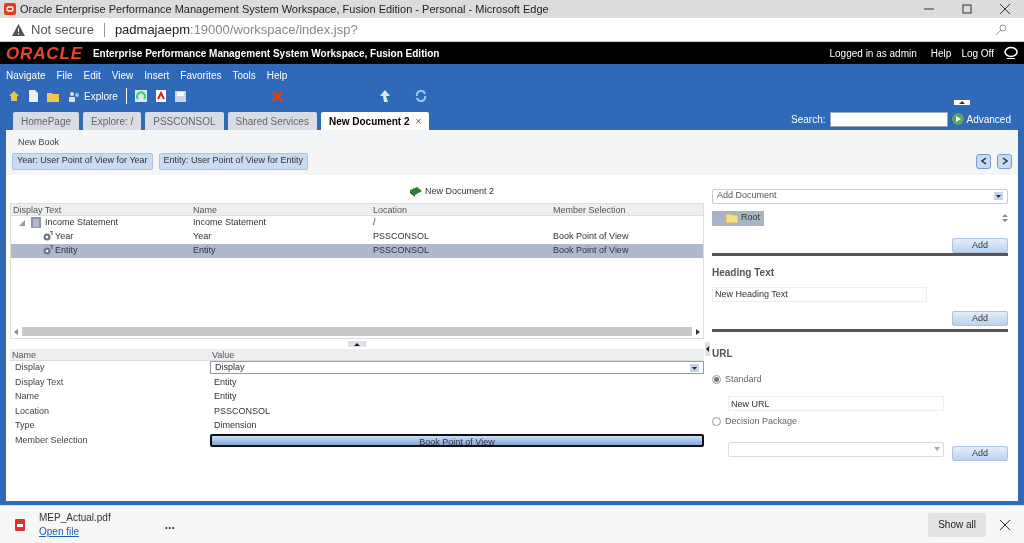  I want to click on tab: Explore: /, so click(112, 121).